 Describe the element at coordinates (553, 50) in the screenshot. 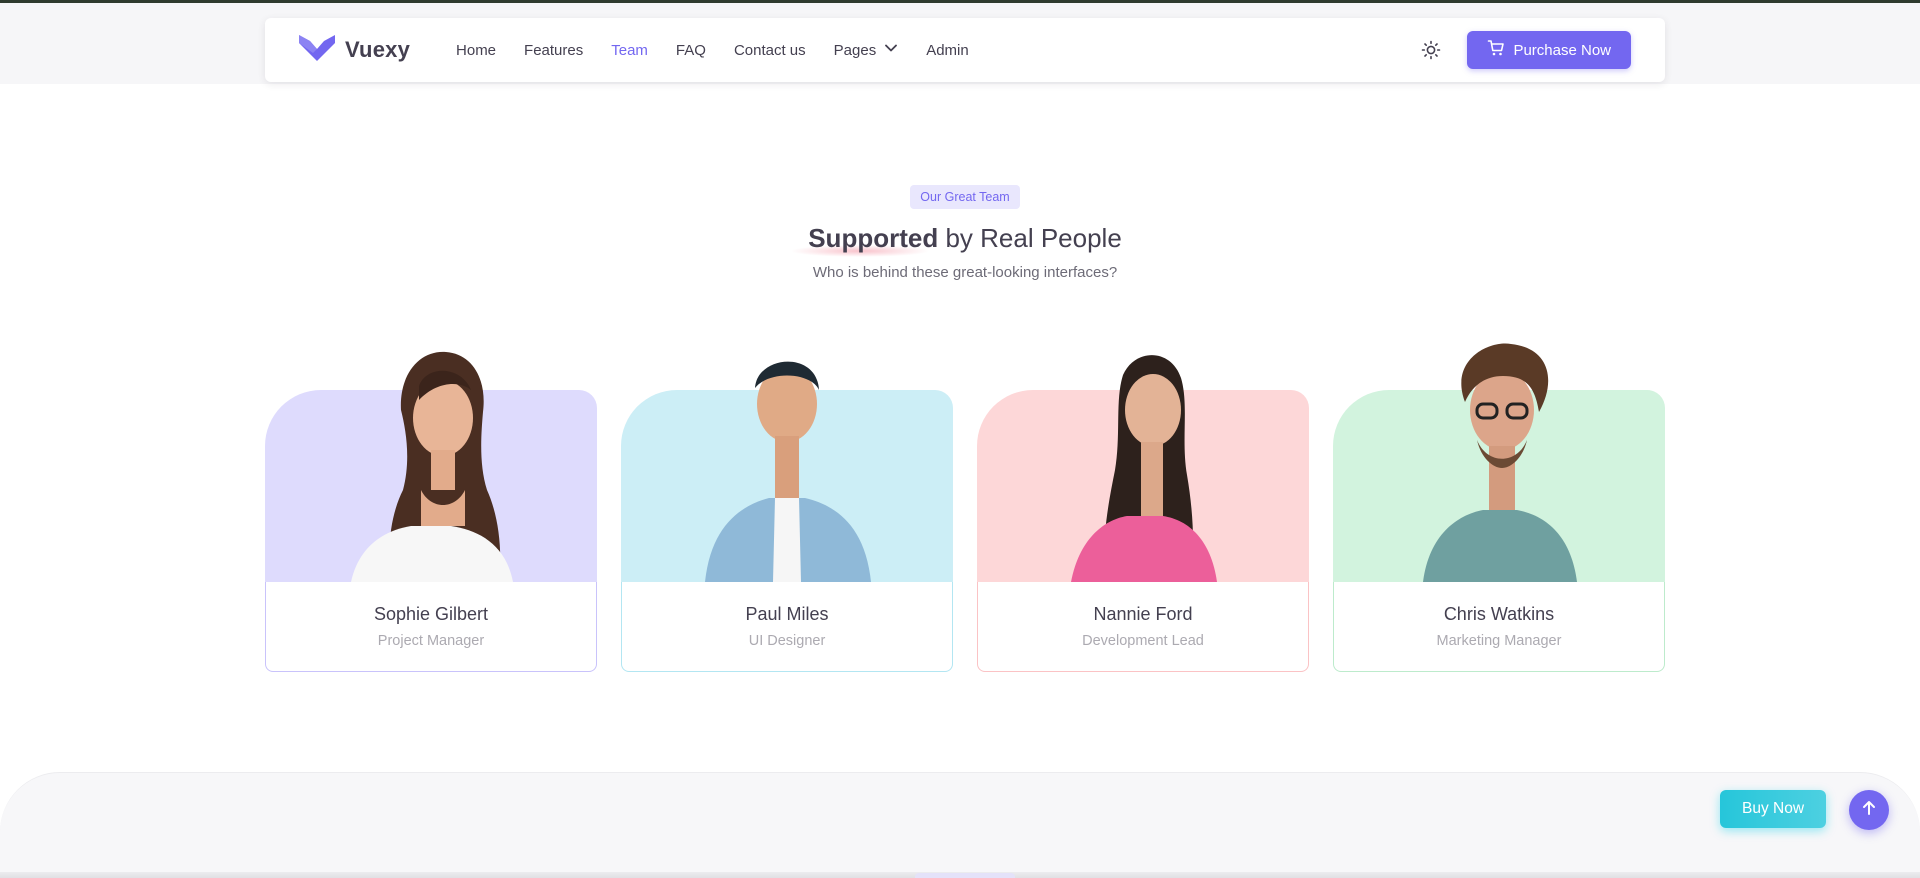

I see `nav-features: Features` at that location.